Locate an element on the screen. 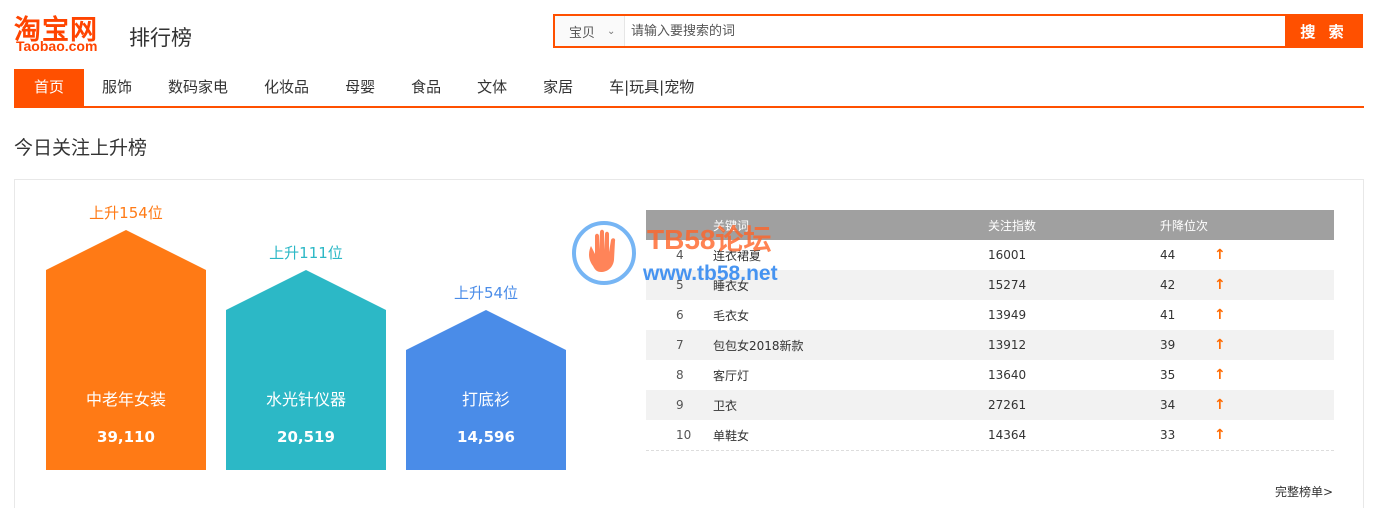  rank-change: 42 is located at coordinates (1168, 285).